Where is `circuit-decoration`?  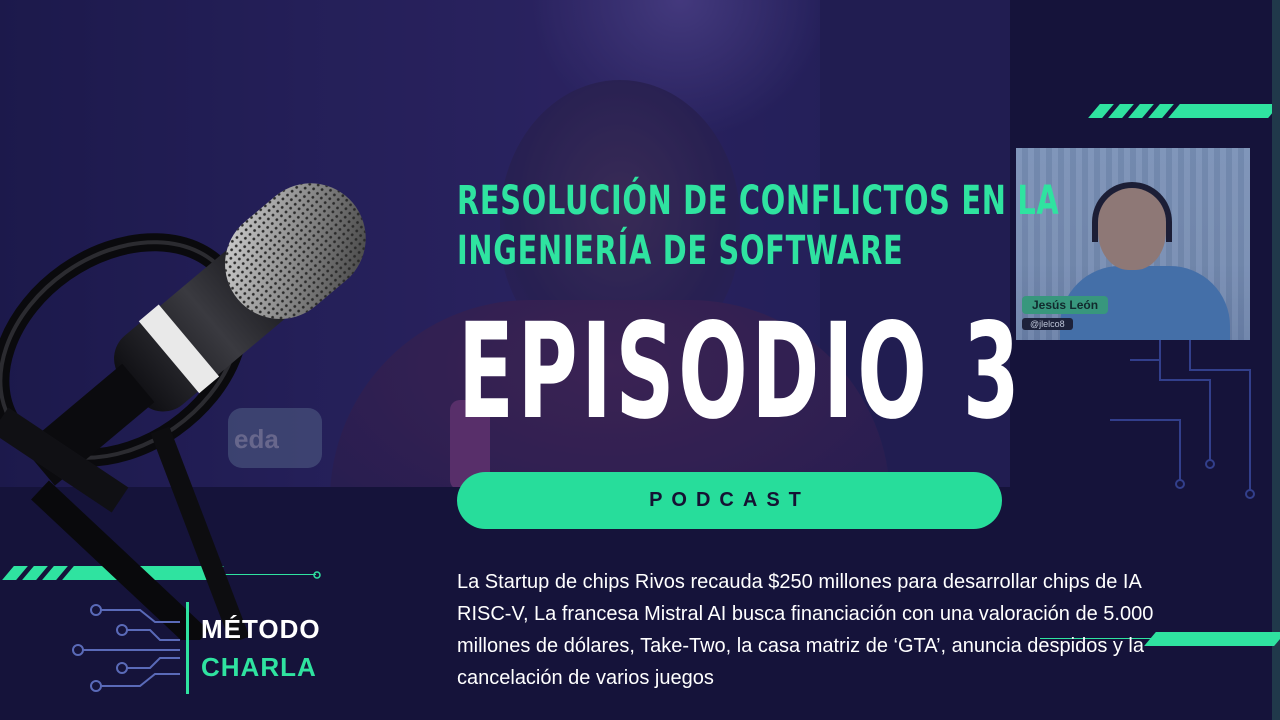 circuit-decoration is located at coordinates (1182, 419).